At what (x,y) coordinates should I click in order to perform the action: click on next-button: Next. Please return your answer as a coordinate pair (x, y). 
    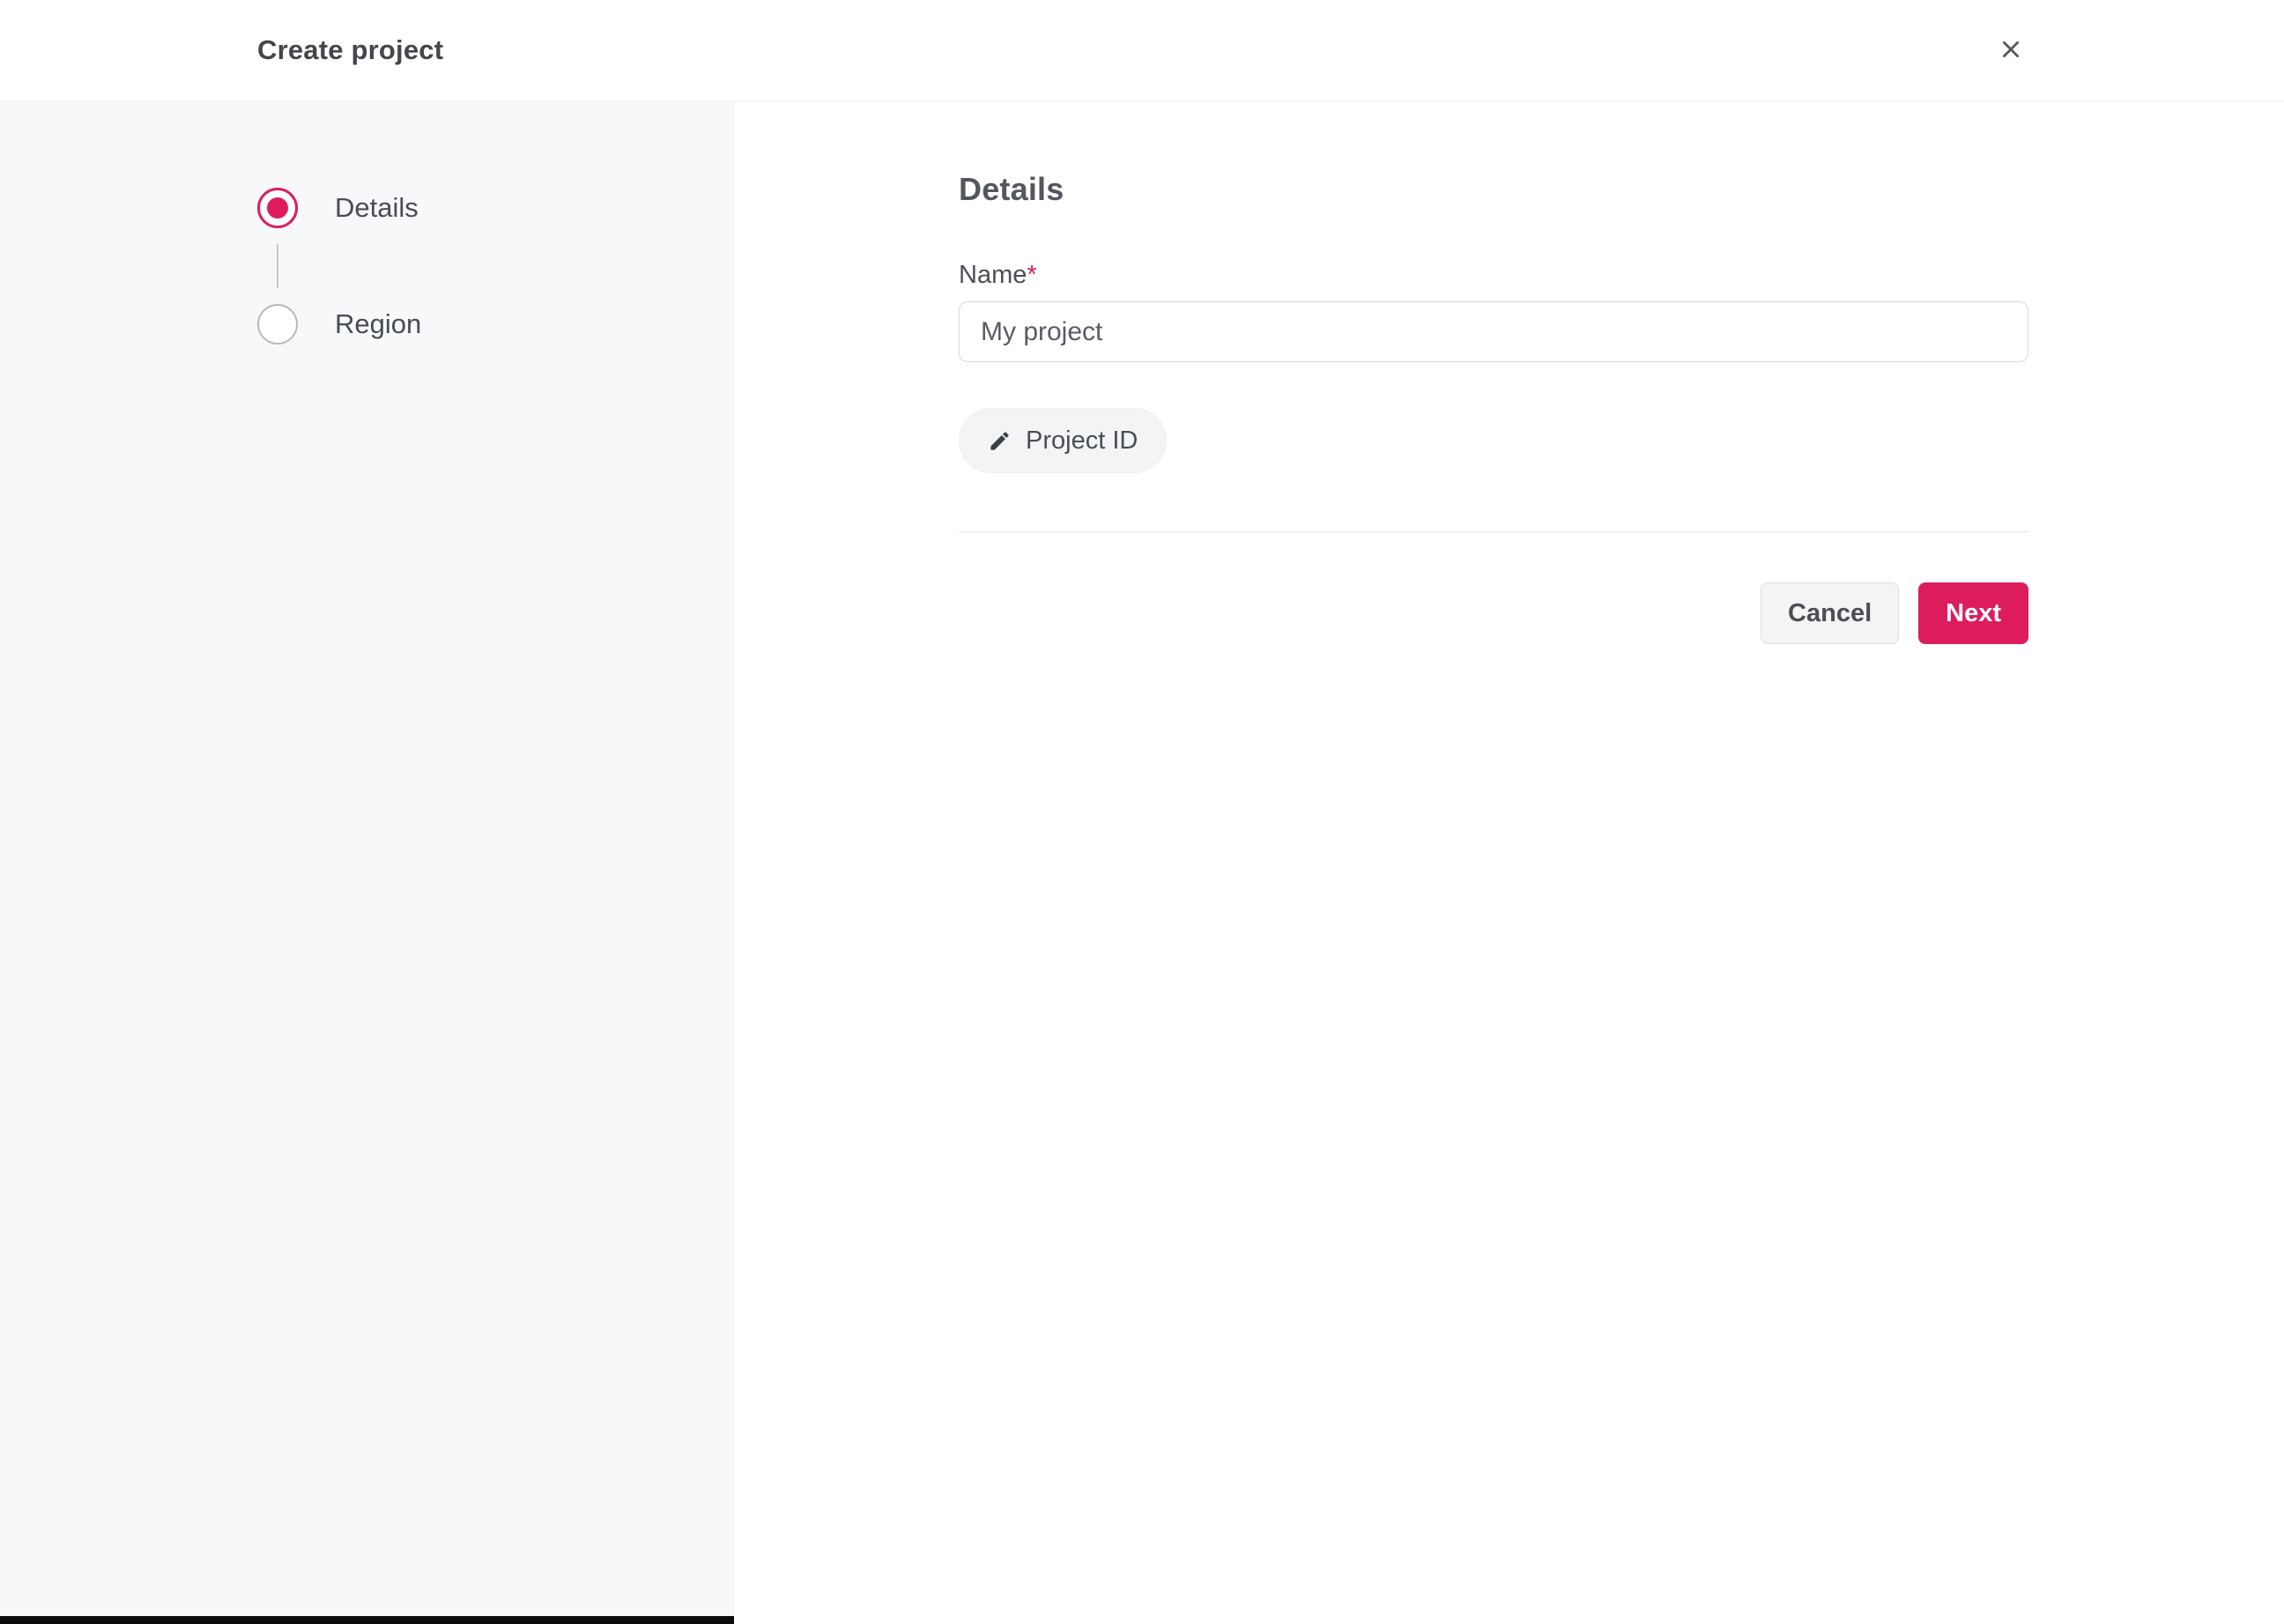
    Looking at the image, I should click on (1973, 613).